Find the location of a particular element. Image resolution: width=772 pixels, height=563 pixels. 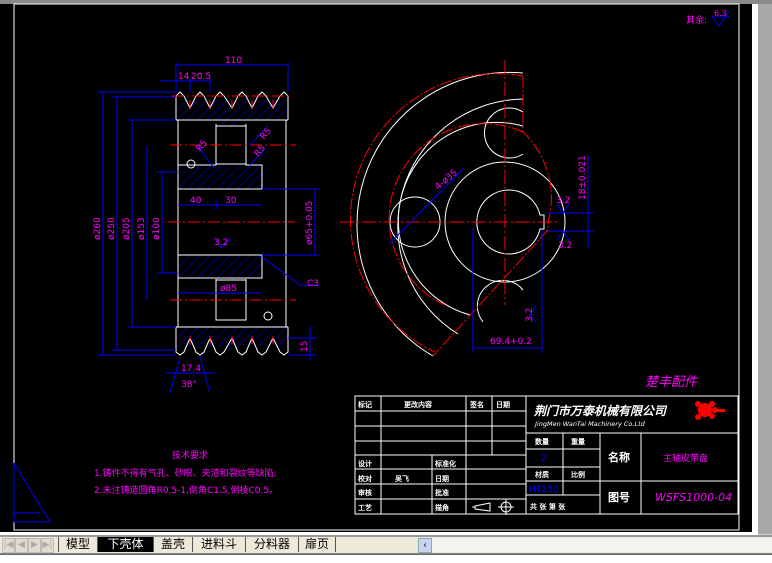

roughness-3-2-c: 3.2 is located at coordinates (530, 315).